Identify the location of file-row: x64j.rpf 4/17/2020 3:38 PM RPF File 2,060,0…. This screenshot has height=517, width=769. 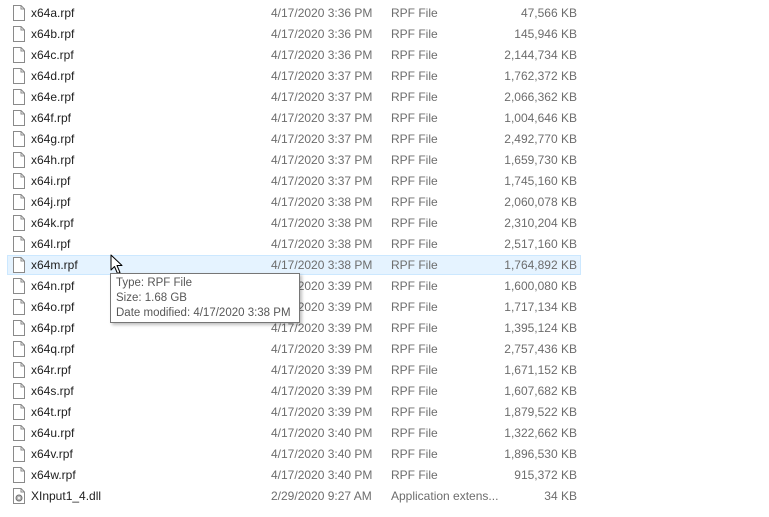
(384, 202).